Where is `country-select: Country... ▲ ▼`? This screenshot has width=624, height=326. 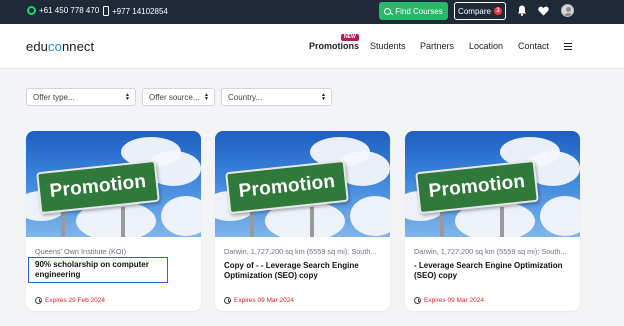
country-select: Country... ▲ ▼ is located at coordinates (276, 97).